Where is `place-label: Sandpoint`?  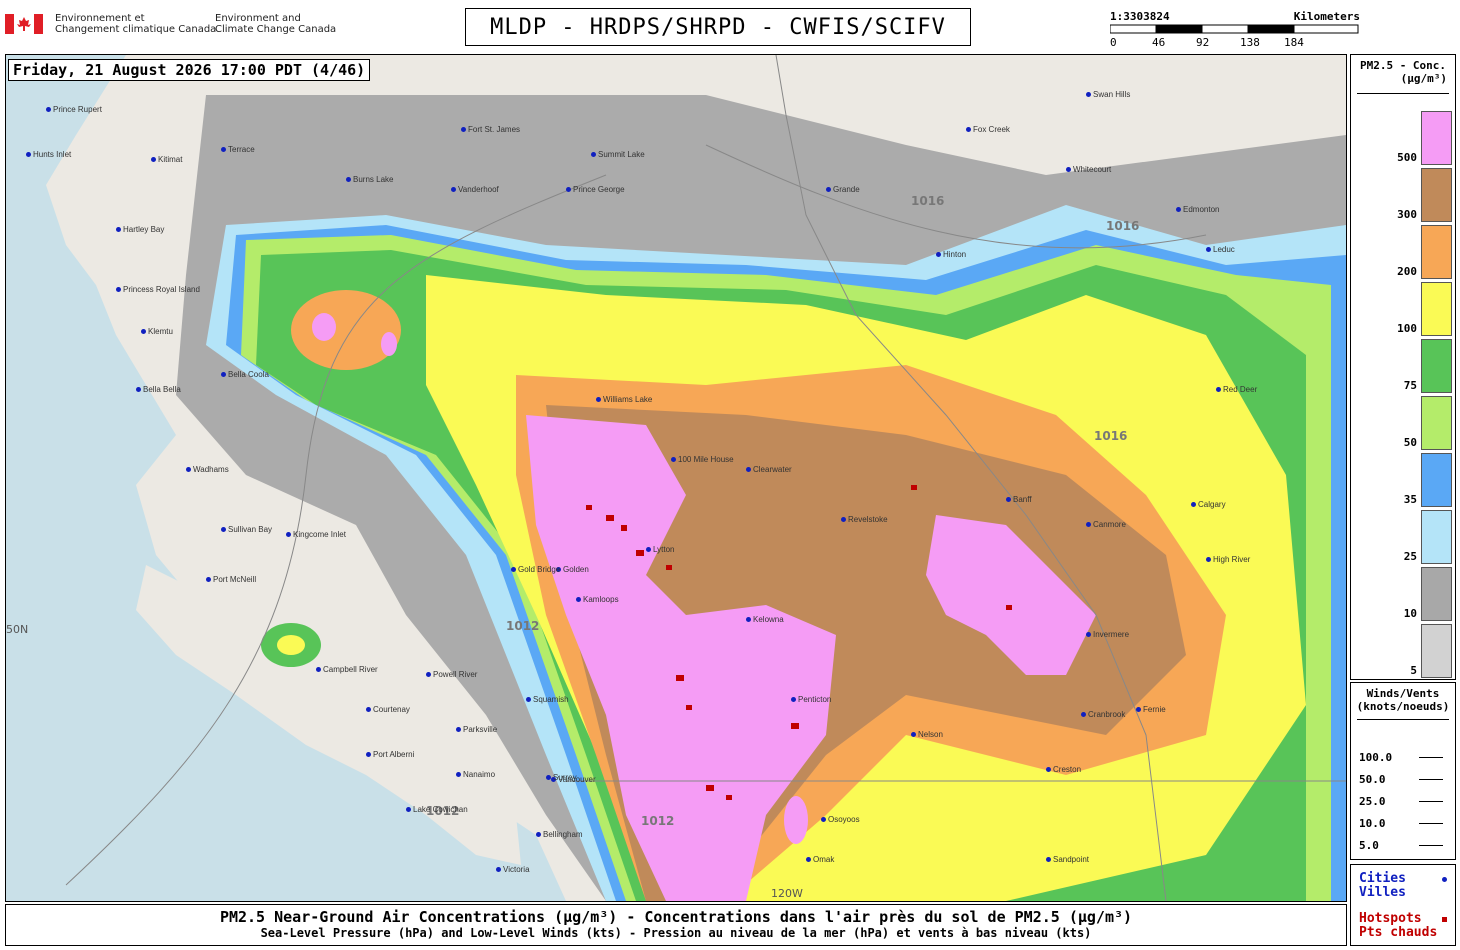
place-label: Sandpoint is located at coordinates (1067, 859).